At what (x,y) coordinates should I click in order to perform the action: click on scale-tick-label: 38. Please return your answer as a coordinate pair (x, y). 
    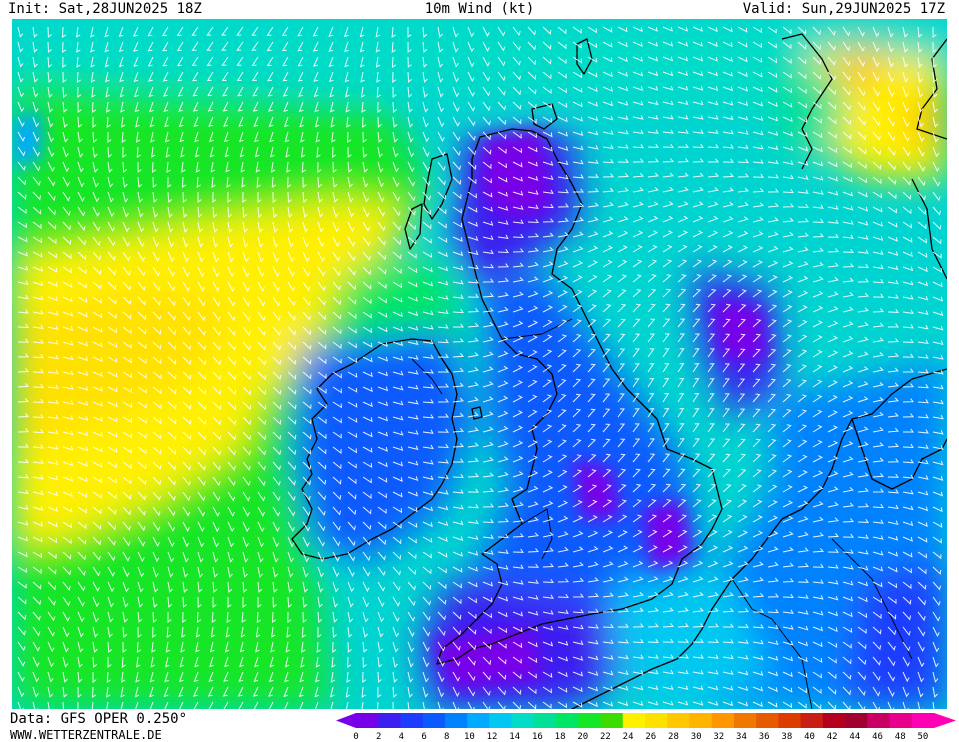
    Looking at the image, I should click on (786, 736).